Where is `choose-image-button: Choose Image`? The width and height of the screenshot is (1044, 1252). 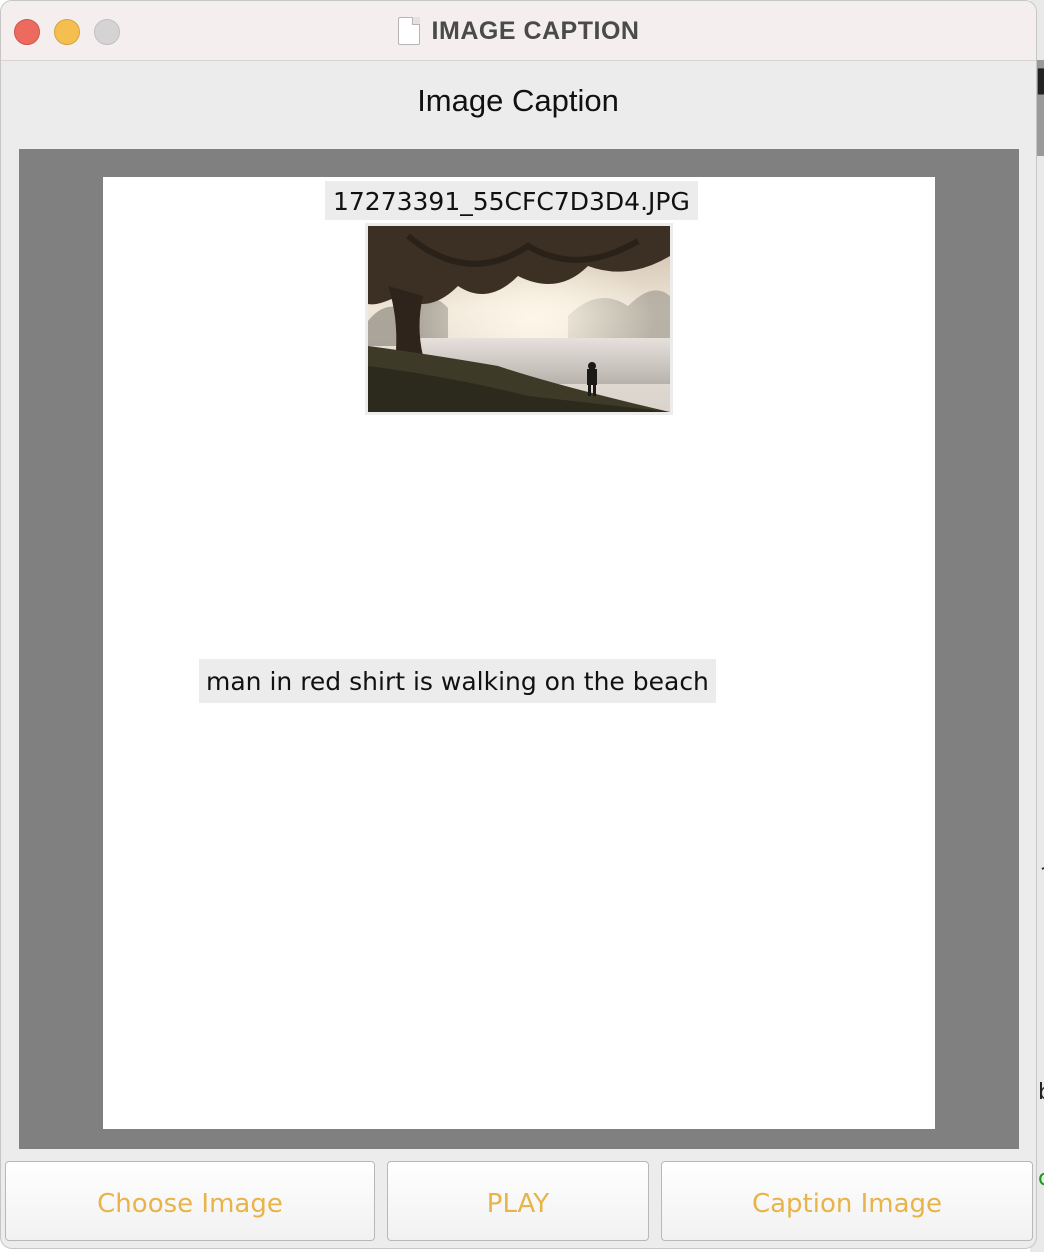
choose-image-button: Choose Image is located at coordinates (190, 1201).